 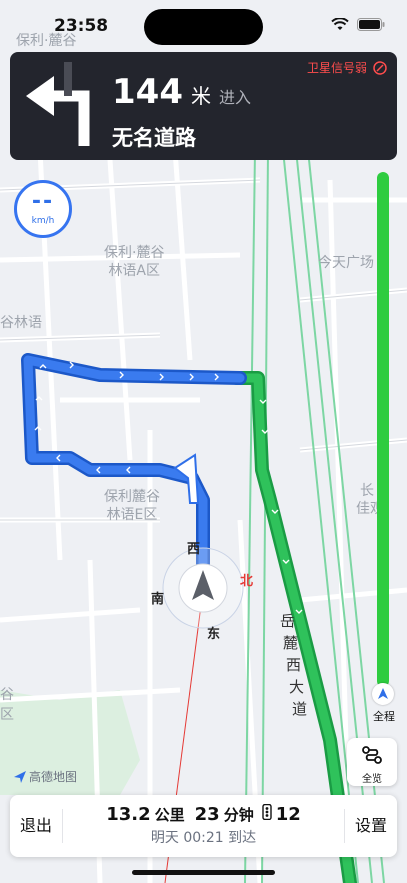 What do you see at coordinates (21, 323) in the screenshot?
I see `map-poi-label: 谷林语` at bounding box center [21, 323].